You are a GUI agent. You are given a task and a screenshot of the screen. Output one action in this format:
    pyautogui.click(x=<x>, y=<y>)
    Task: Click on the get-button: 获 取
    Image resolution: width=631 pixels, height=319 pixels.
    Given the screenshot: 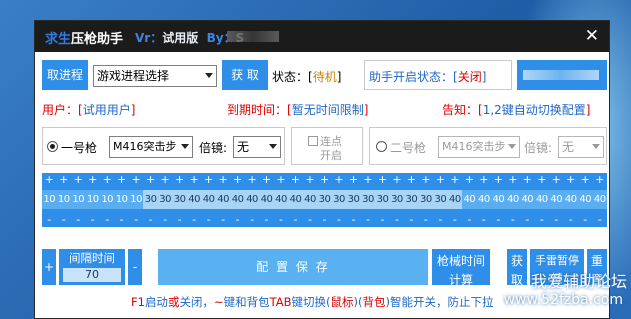 What is the action you would take?
    pyautogui.click(x=245, y=75)
    